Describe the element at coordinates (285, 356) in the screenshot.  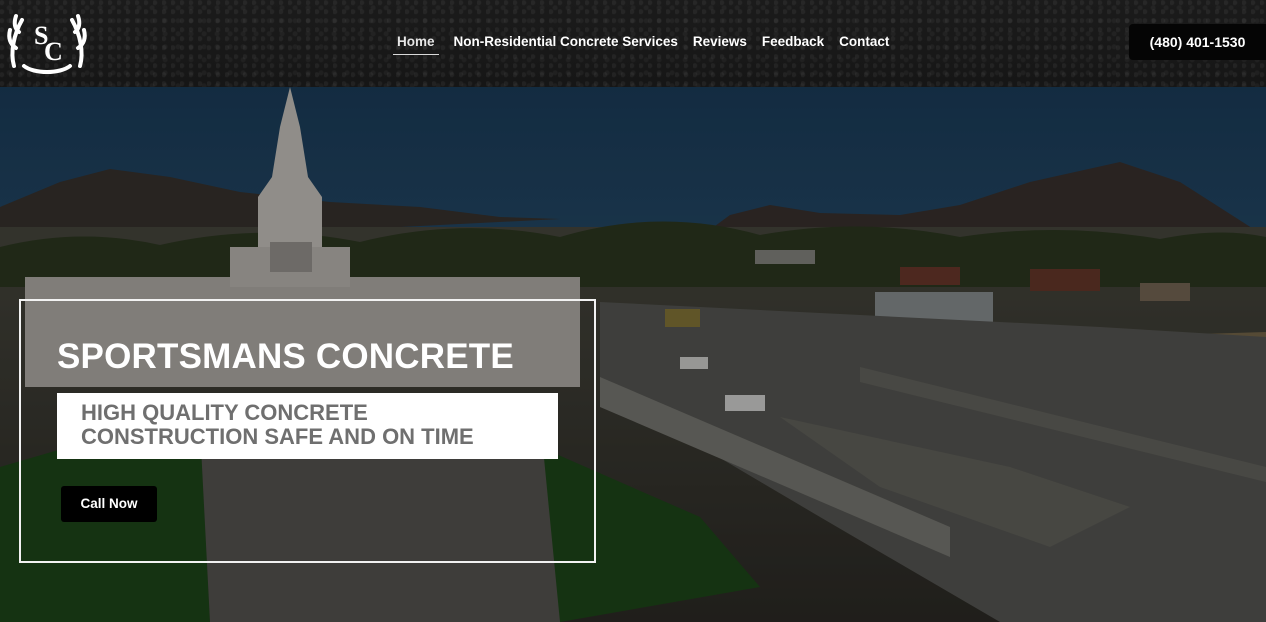
I see `hero-title: SPORTSMANS CONCRETE` at that location.